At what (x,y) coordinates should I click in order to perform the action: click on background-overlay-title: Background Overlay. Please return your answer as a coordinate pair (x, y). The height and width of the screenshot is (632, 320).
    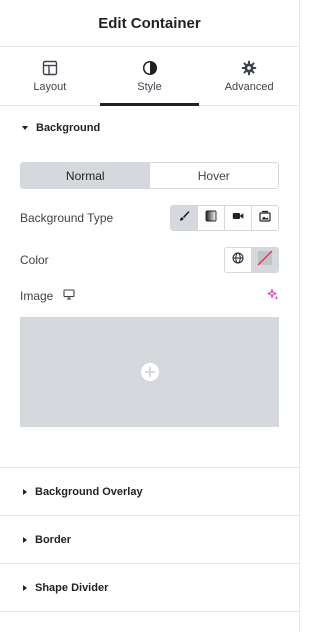
    Looking at the image, I should click on (89, 491).